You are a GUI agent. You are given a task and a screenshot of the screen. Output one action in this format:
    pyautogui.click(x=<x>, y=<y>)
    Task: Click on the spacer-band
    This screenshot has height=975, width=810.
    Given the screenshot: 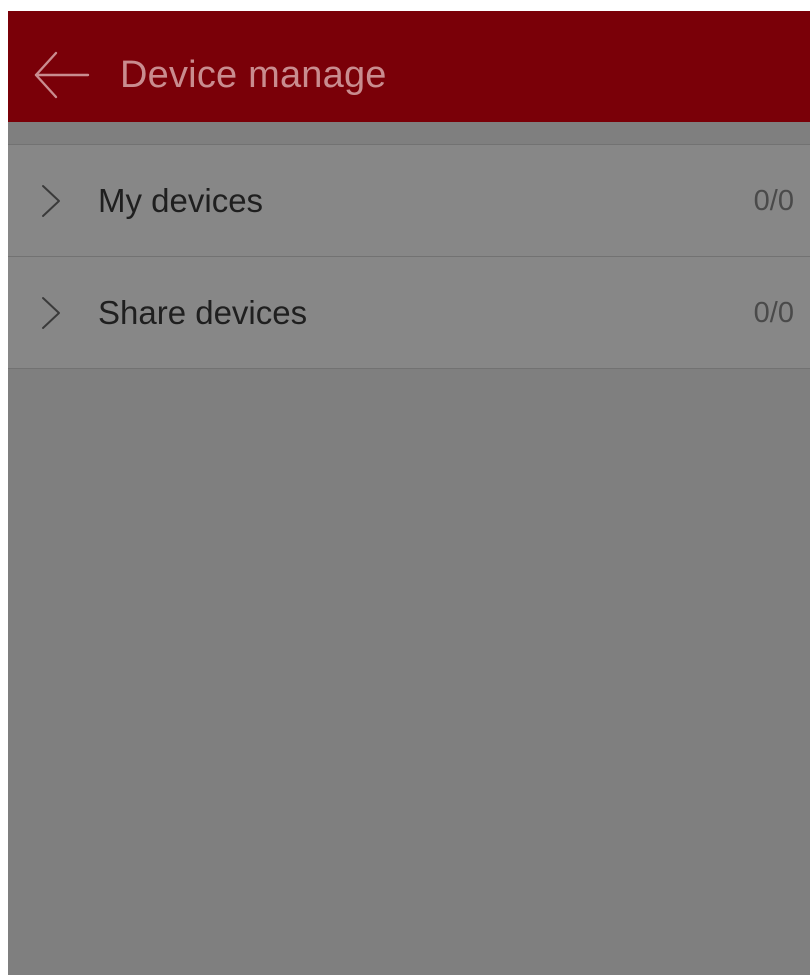 What is the action you would take?
    pyautogui.click(x=409, y=133)
    